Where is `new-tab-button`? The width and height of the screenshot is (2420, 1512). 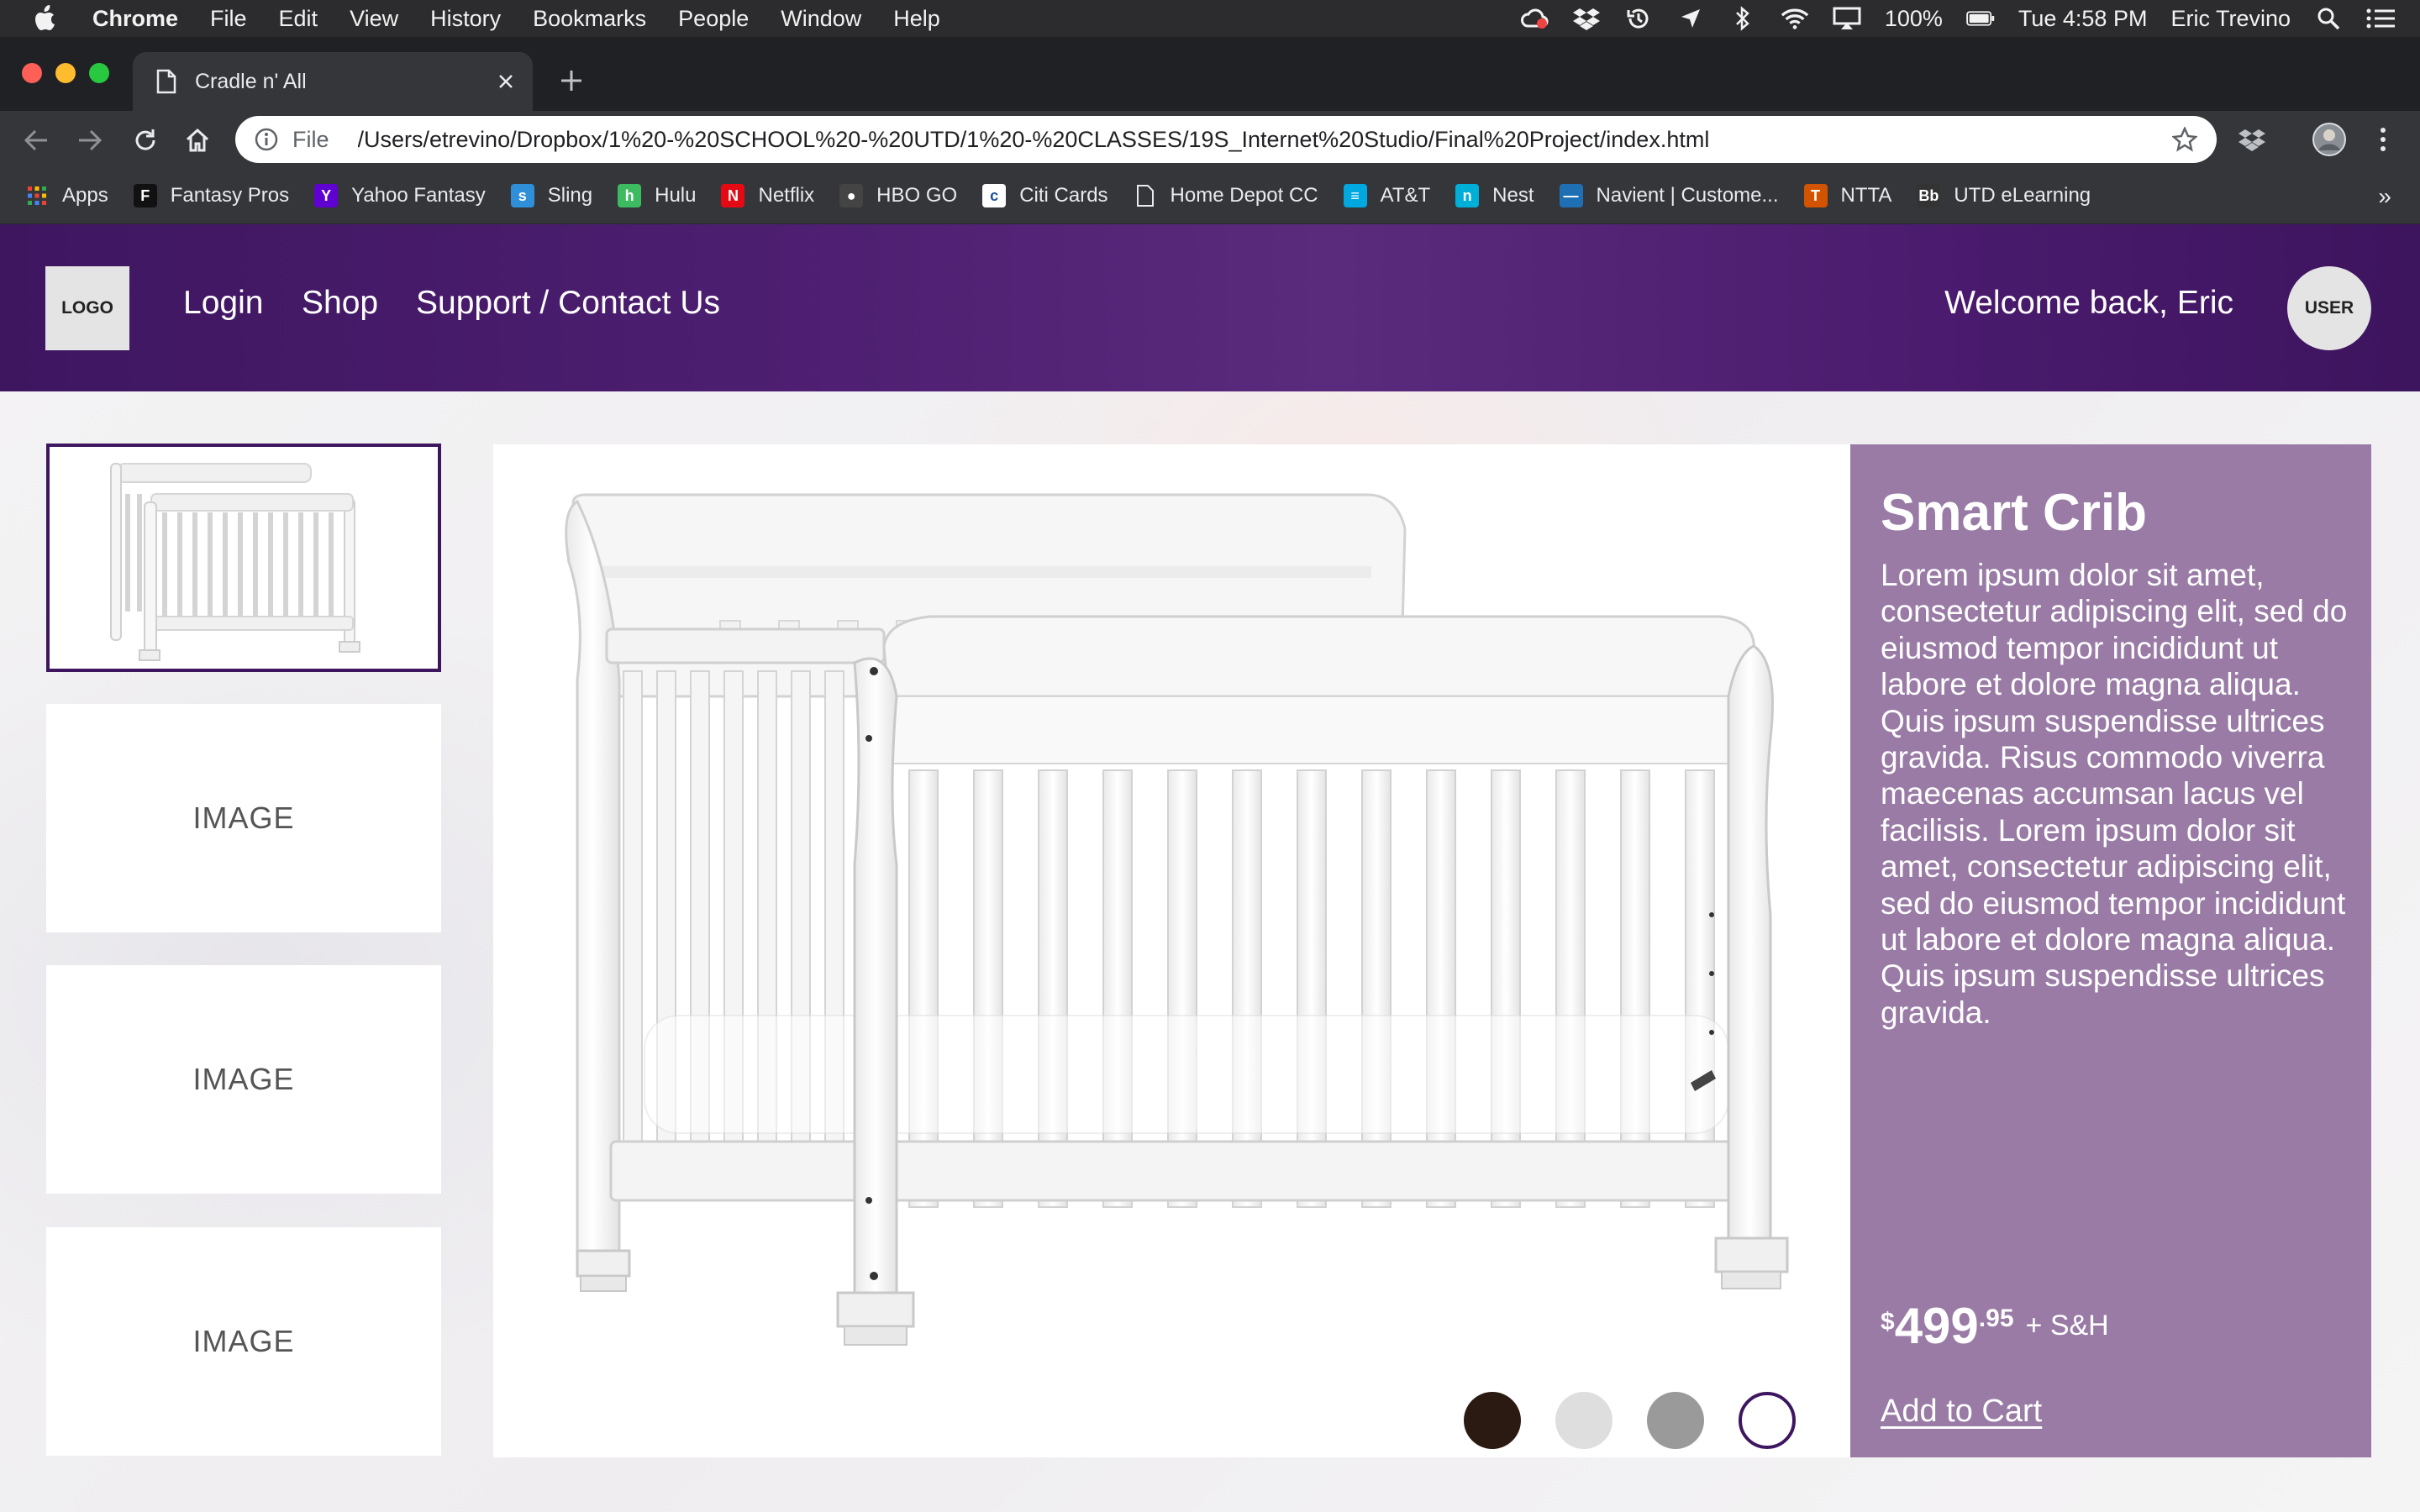
new-tab-button is located at coordinates (571, 80).